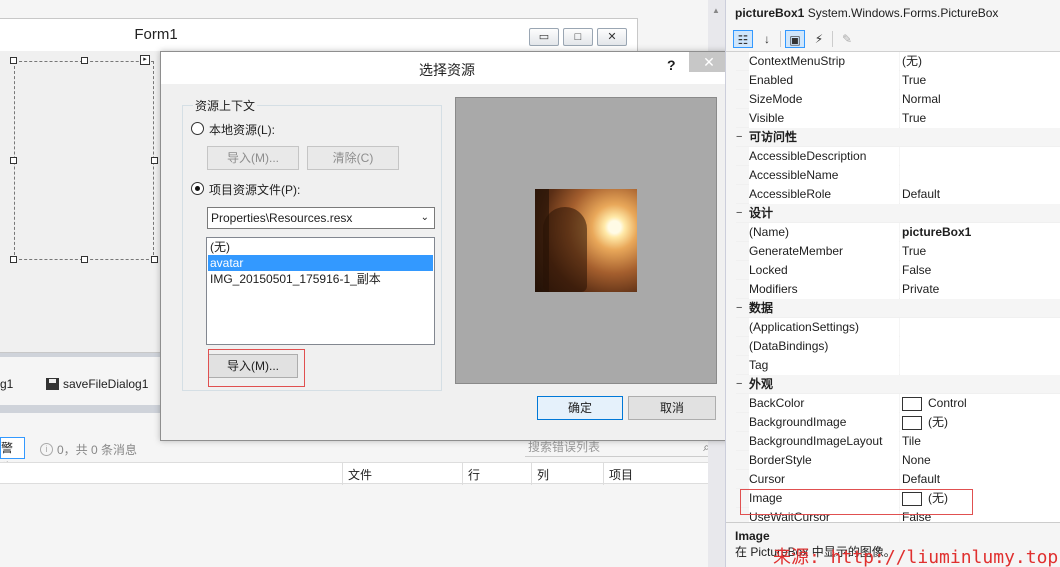 The height and width of the screenshot is (567, 1060). I want to click on close-icon: ✕, so click(612, 37).